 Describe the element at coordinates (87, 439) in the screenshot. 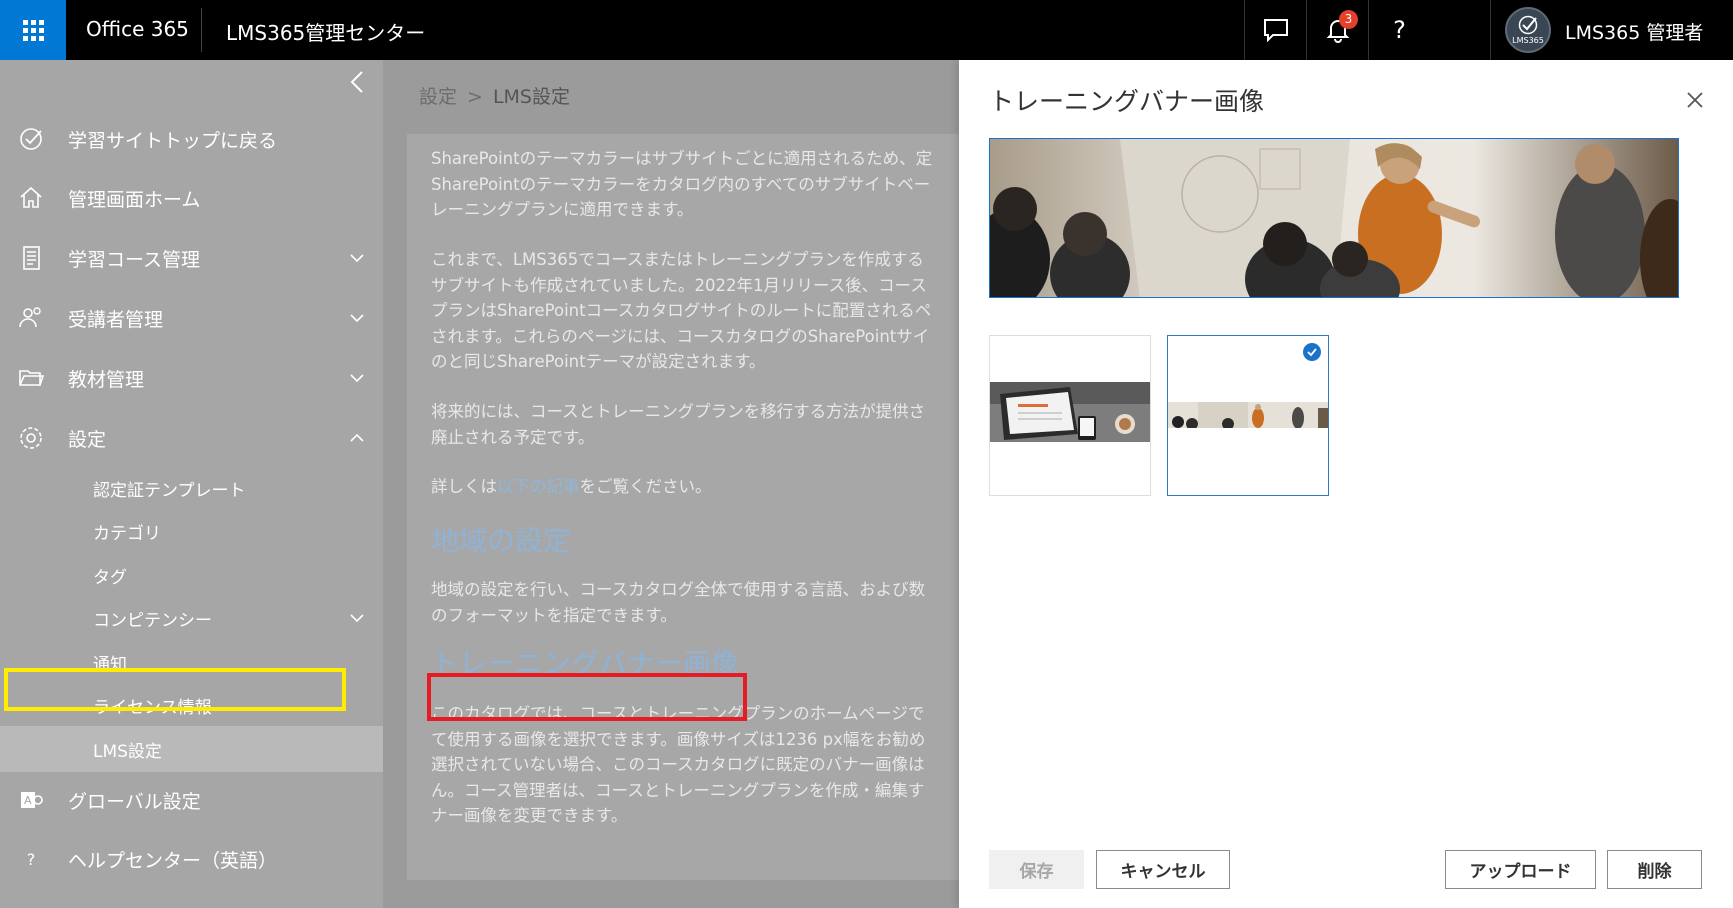

I see `nav-item-label: 設定` at that location.